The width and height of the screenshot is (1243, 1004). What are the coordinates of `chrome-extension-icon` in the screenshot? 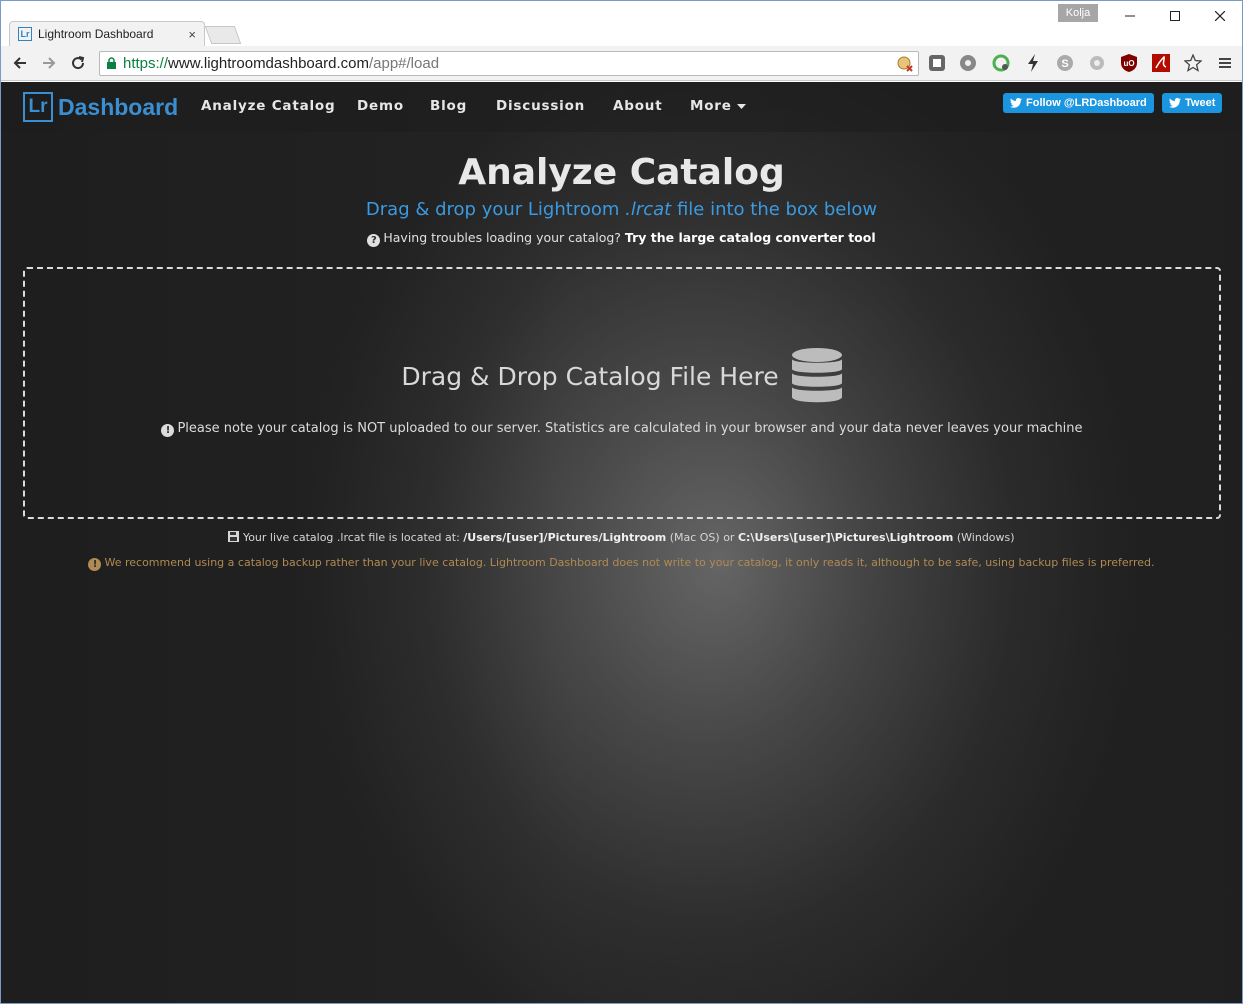 It's located at (1097, 63).